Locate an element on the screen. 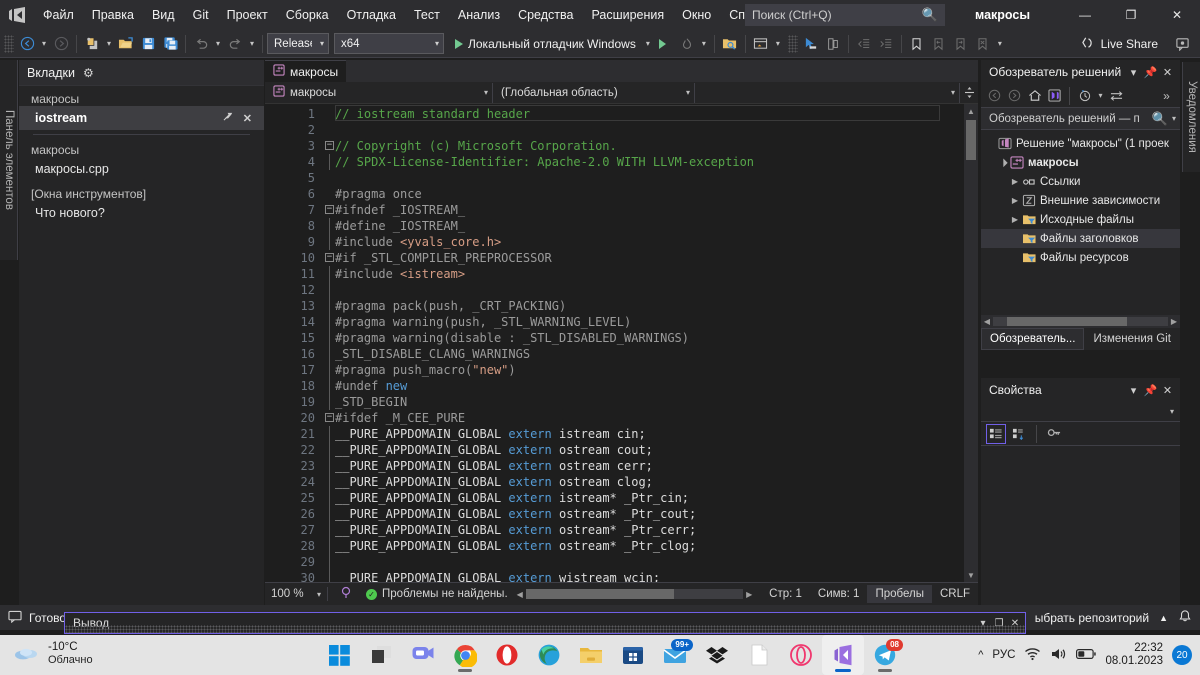 This screenshot has width=1200, height=675. teams-icon is located at coordinates (423, 655).